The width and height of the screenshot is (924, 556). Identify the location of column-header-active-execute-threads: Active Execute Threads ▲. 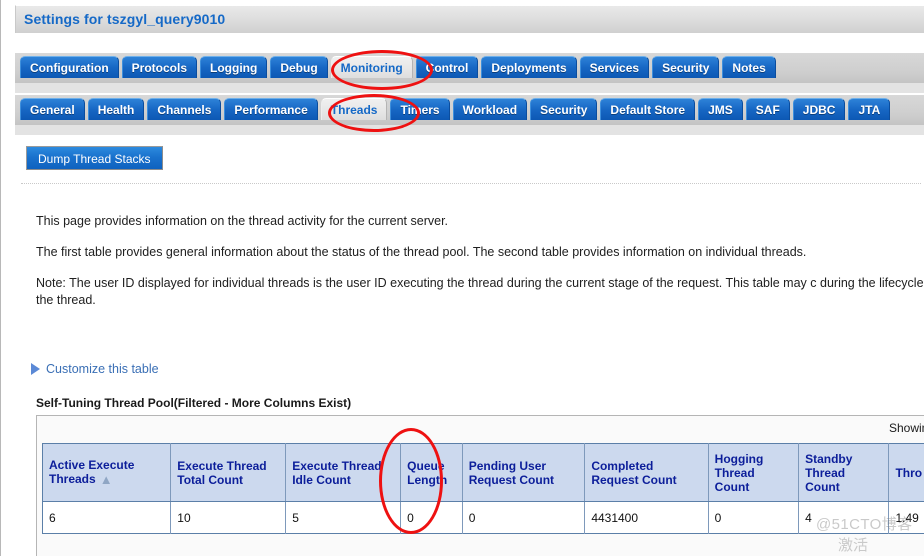
(107, 472).